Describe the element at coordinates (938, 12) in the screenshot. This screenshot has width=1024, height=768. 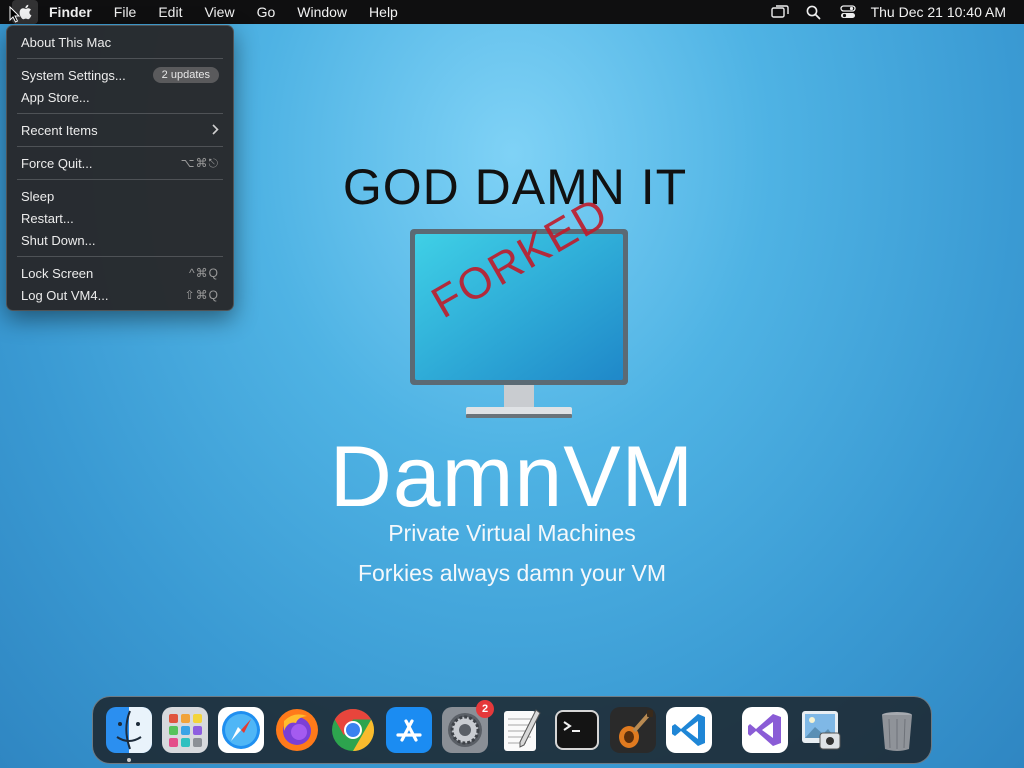
I see `menu-clock: Thu Dec 21 10:40 AM` at that location.